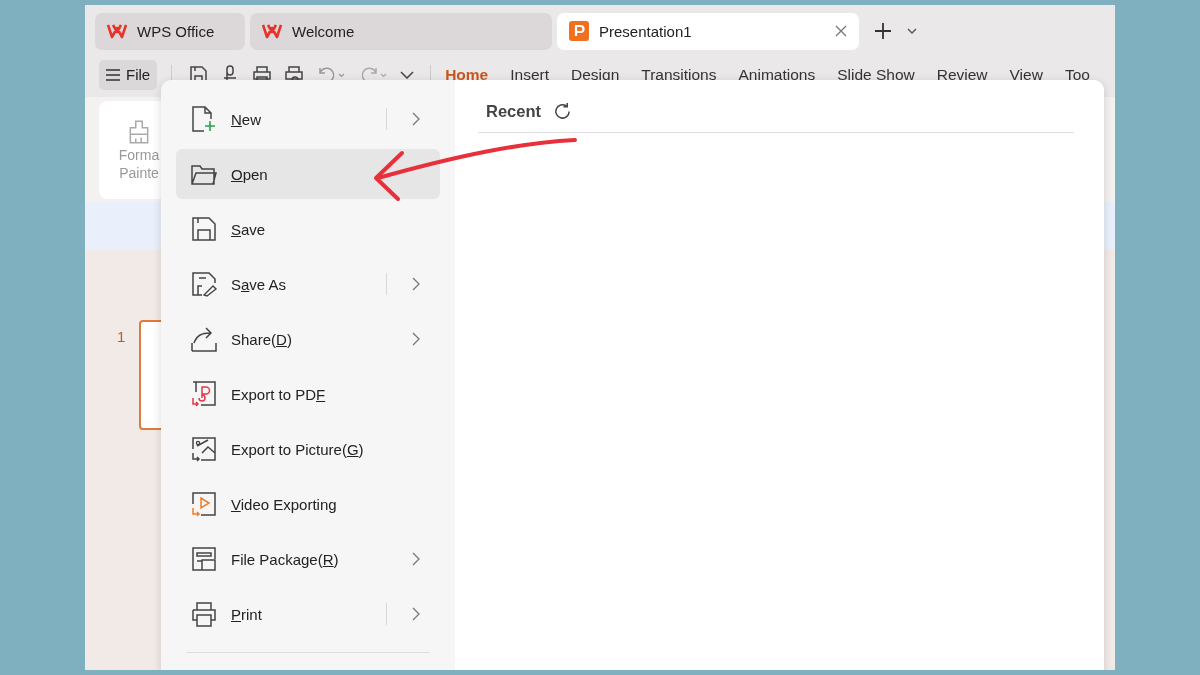 This screenshot has width=1200, height=675. What do you see at coordinates (962, 74) in the screenshot?
I see `ribbon-tab: Review` at bounding box center [962, 74].